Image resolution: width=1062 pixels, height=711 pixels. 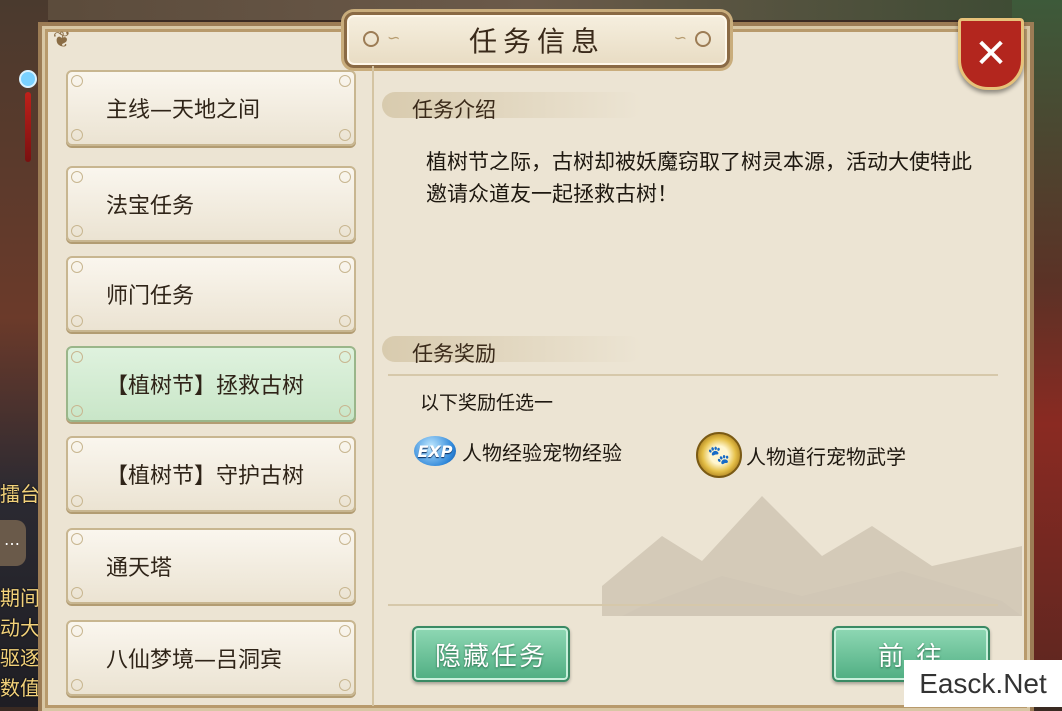 I want to click on task-item: 师门任务, so click(x=211, y=294).